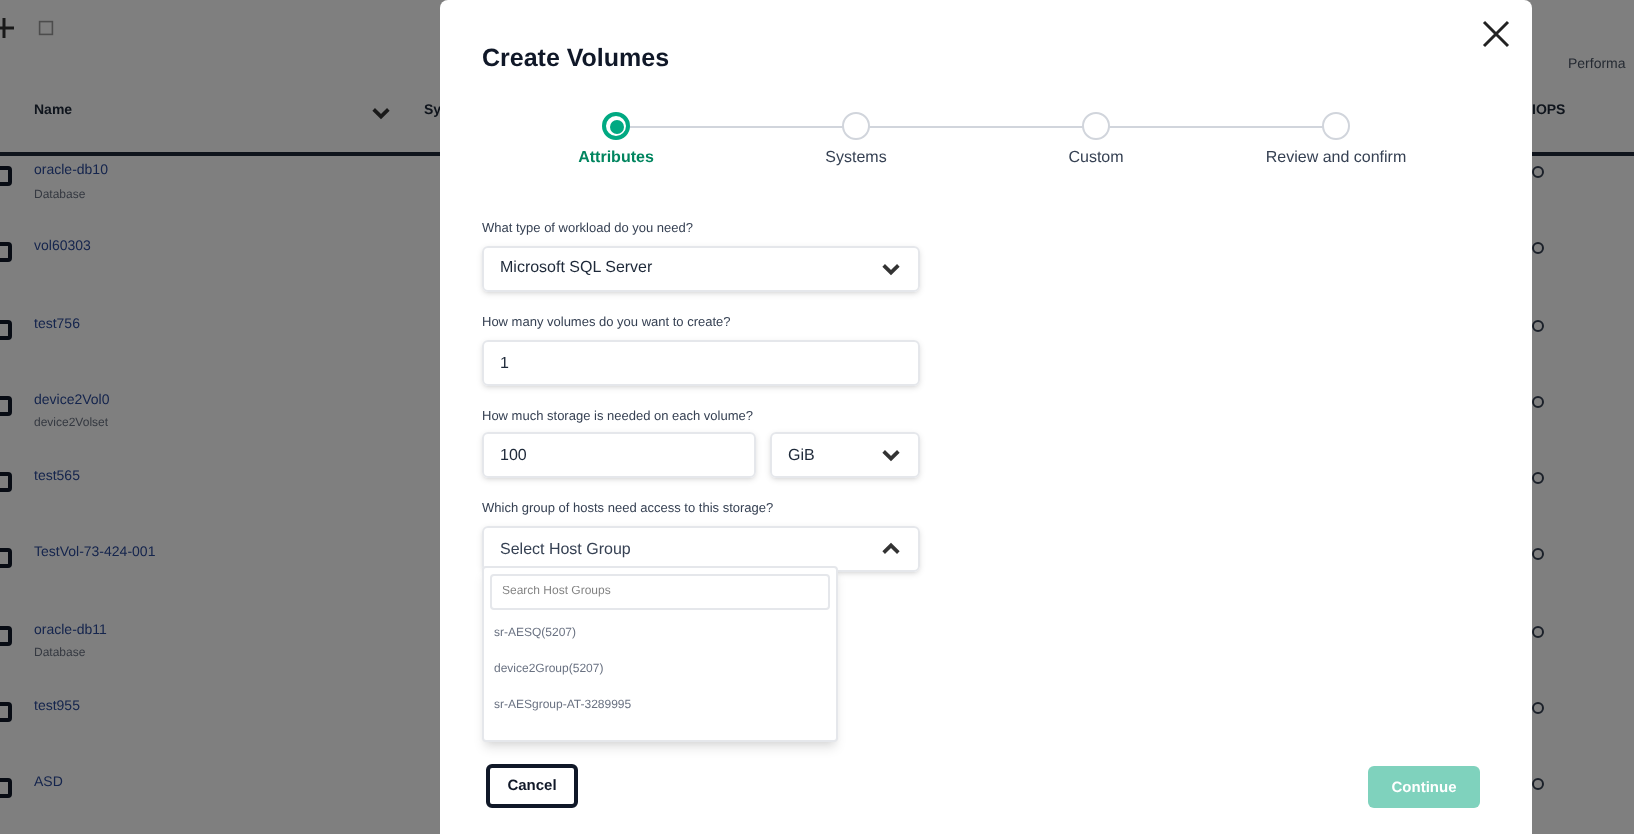  What do you see at coordinates (1336, 158) in the screenshot?
I see `step-label: Review and confirm` at bounding box center [1336, 158].